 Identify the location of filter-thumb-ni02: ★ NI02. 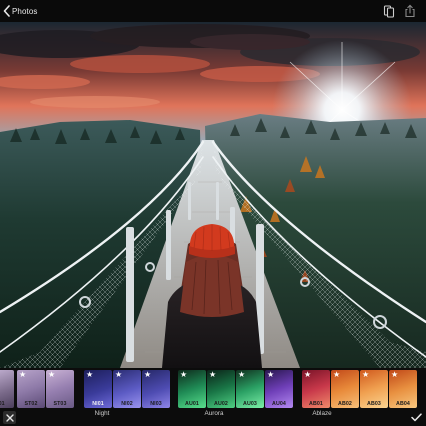
(127, 389).